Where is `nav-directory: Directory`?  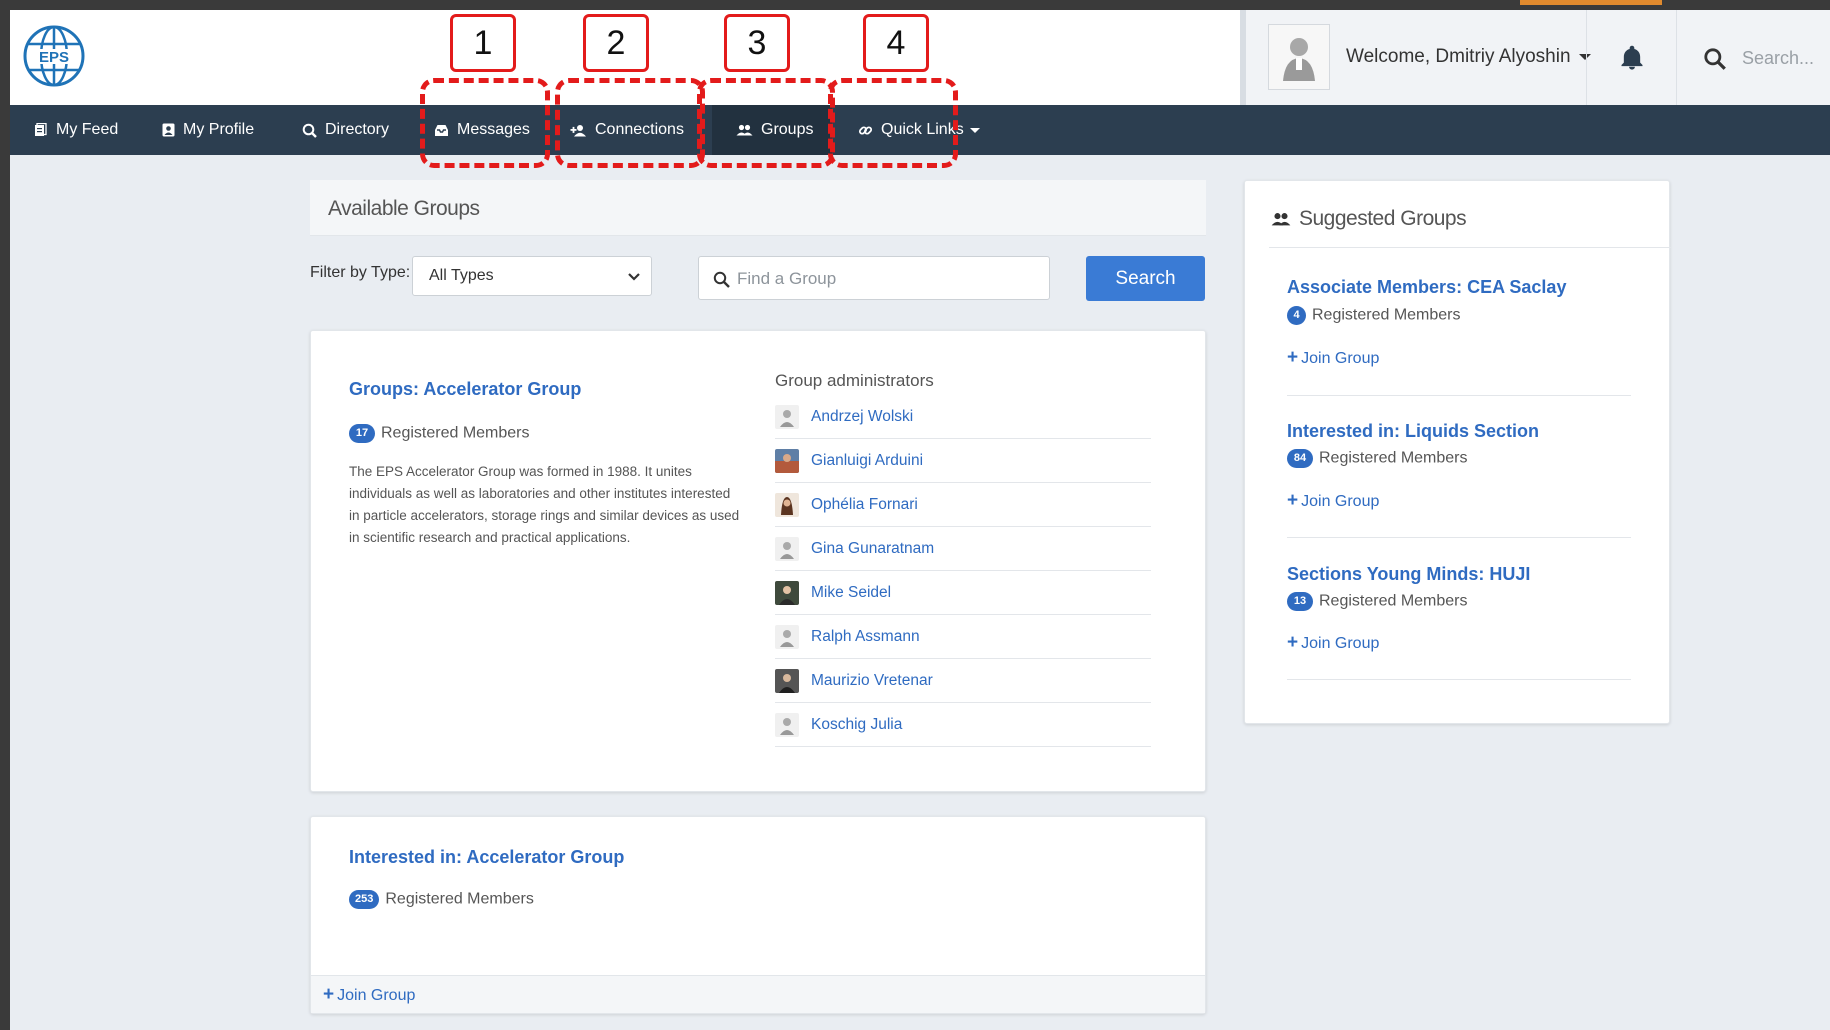
nav-directory: Directory is located at coordinates (345, 130).